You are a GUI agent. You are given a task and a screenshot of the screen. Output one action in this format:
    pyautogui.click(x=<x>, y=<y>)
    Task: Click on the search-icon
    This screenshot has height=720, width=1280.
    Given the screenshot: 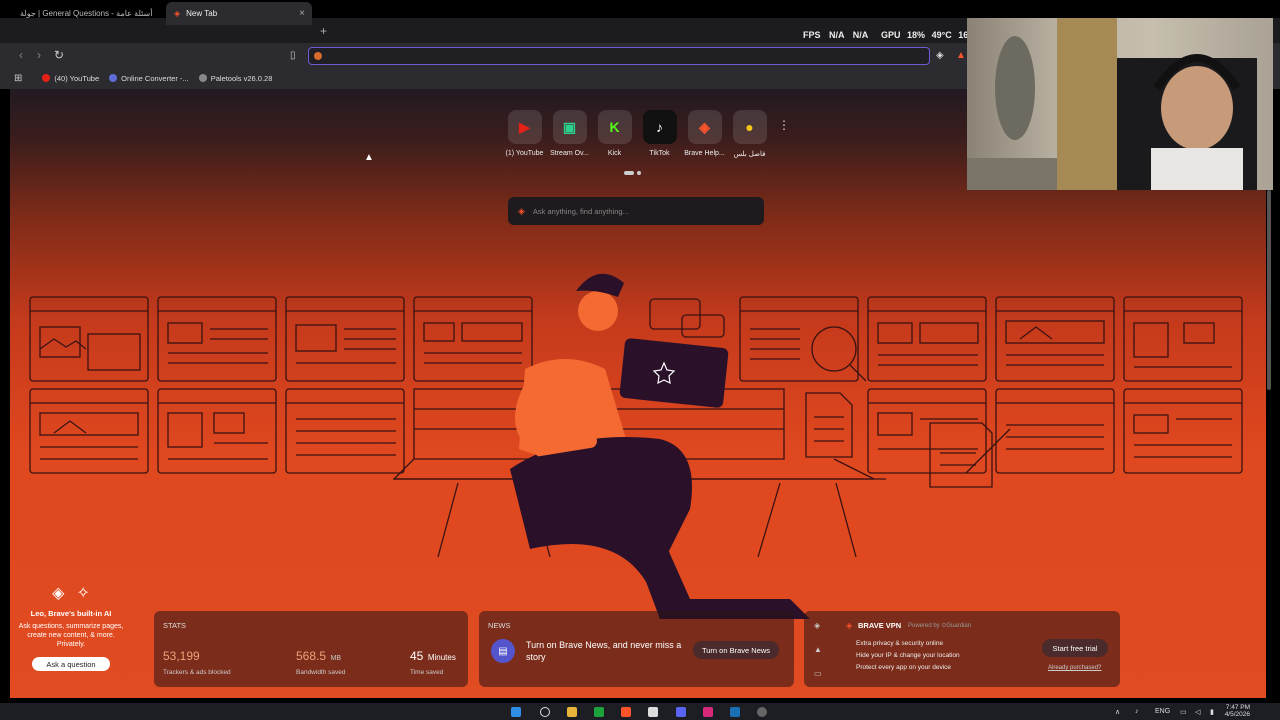 What is the action you would take?
    pyautogui.click(x=545, y=712)
    